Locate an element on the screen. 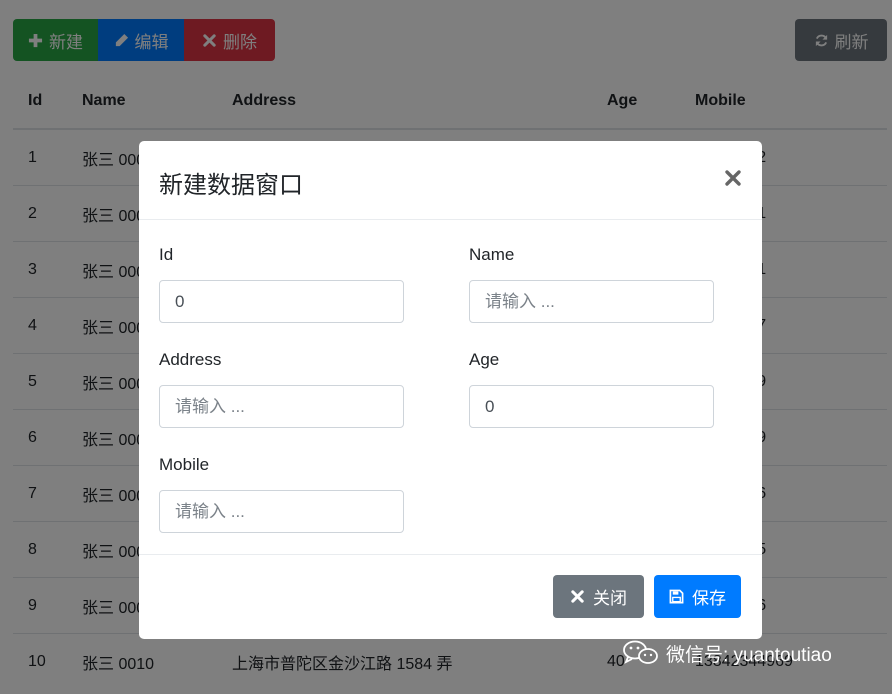  save-button: 保存 is located at coordinates (697, 596).